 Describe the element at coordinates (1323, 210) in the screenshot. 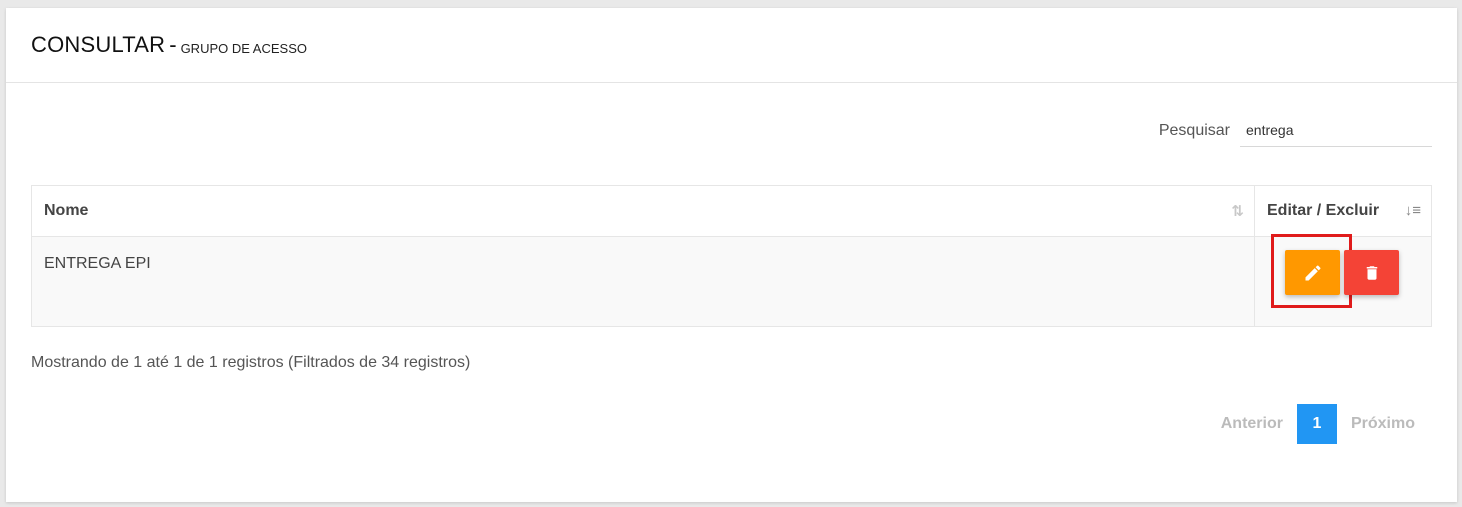

I see `column-header-label: Editar / Excluir` at that location.